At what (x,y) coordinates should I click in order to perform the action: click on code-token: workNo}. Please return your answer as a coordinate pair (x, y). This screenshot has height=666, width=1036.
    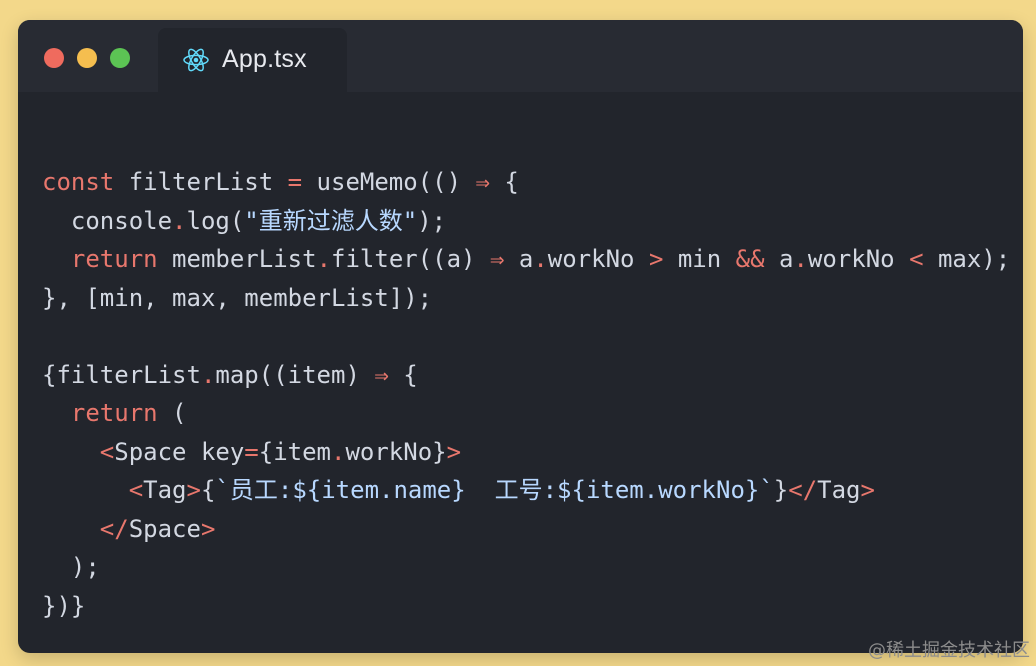
    Looking at the image, I should click on (396, 451).